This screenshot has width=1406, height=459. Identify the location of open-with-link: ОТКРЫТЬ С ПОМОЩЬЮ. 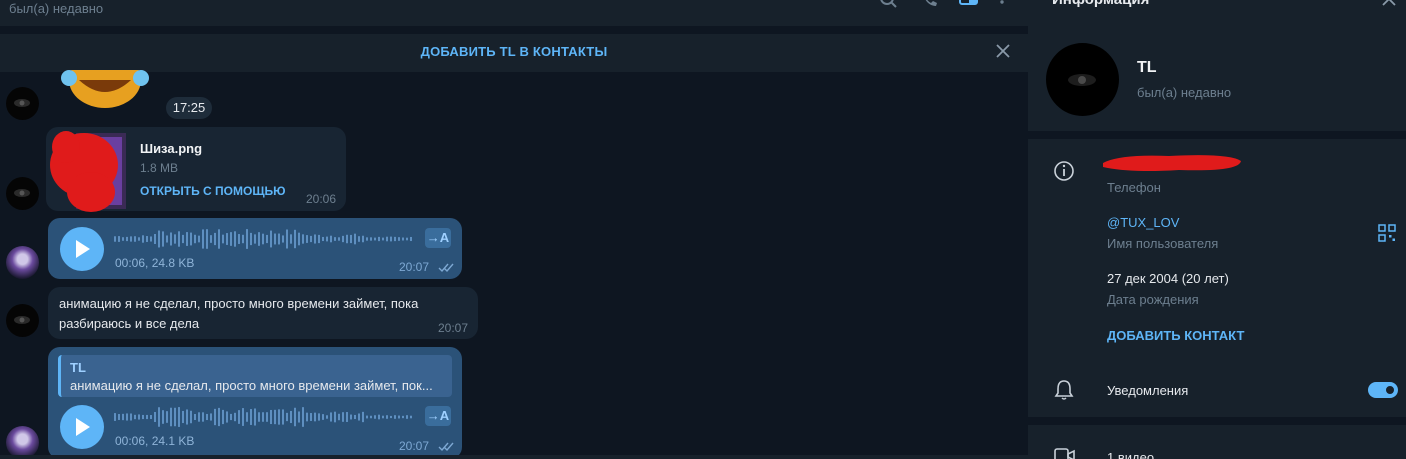
(213, 191).